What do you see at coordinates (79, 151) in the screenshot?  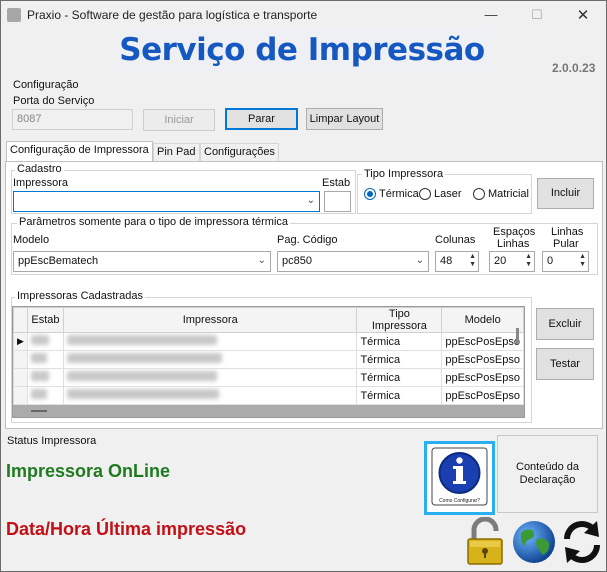 I see `tab-printer-config: Configuração de Impressora` at bounding box center [79, 151].